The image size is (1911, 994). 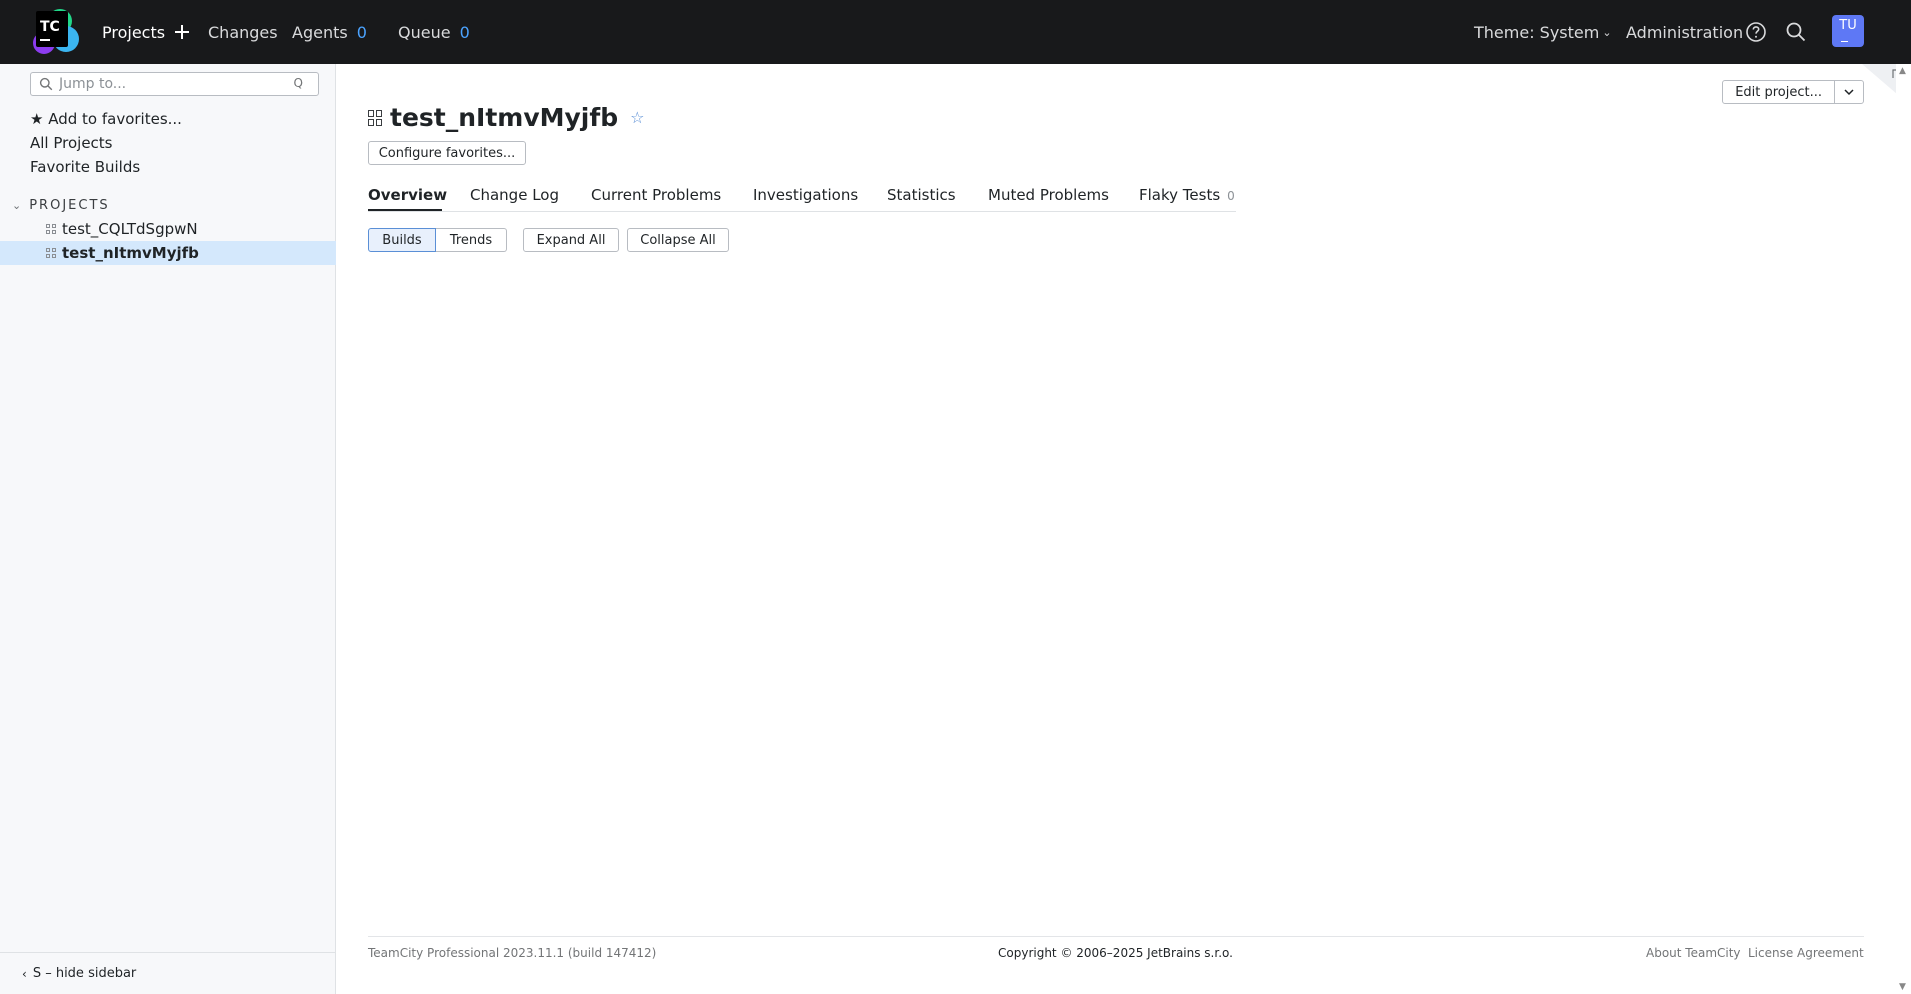 I want to click on star-icon: ☆, so click(x=637, y=117).